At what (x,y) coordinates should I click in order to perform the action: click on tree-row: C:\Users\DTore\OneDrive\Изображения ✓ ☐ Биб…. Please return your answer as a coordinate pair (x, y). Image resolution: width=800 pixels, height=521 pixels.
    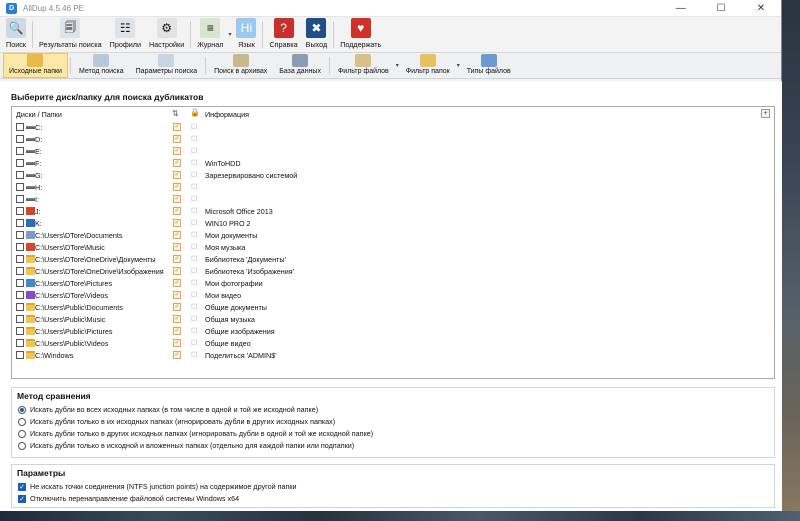
    Looking at the image, I should click on (393, 271).